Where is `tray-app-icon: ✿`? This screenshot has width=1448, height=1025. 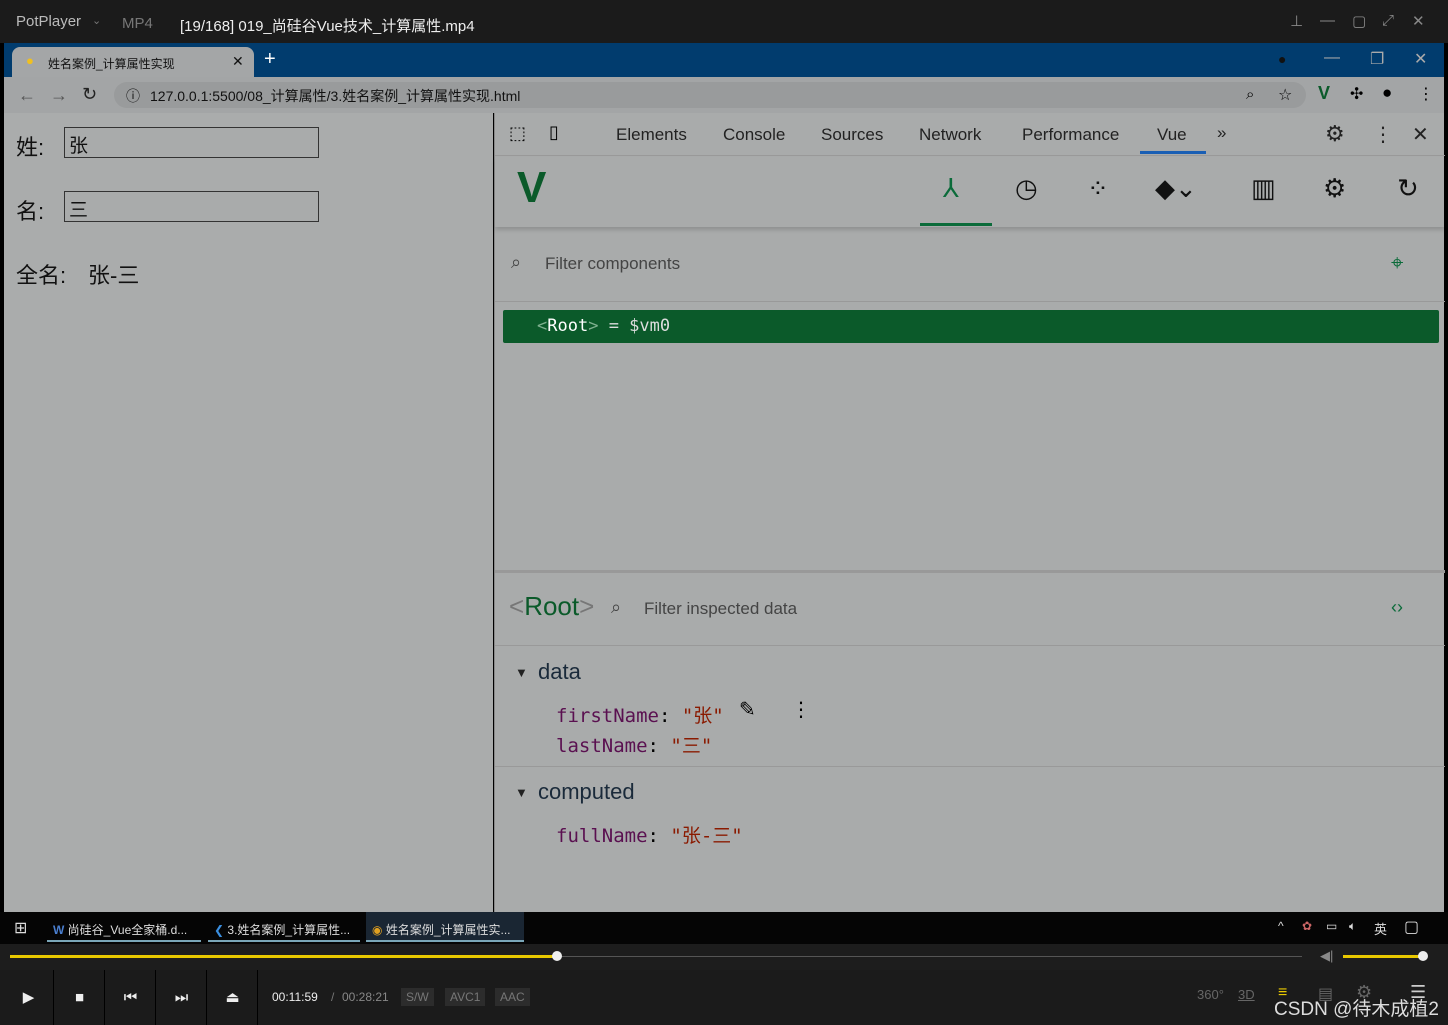
tray-app-icon: ✿ is located at coordinates (1307, 926).